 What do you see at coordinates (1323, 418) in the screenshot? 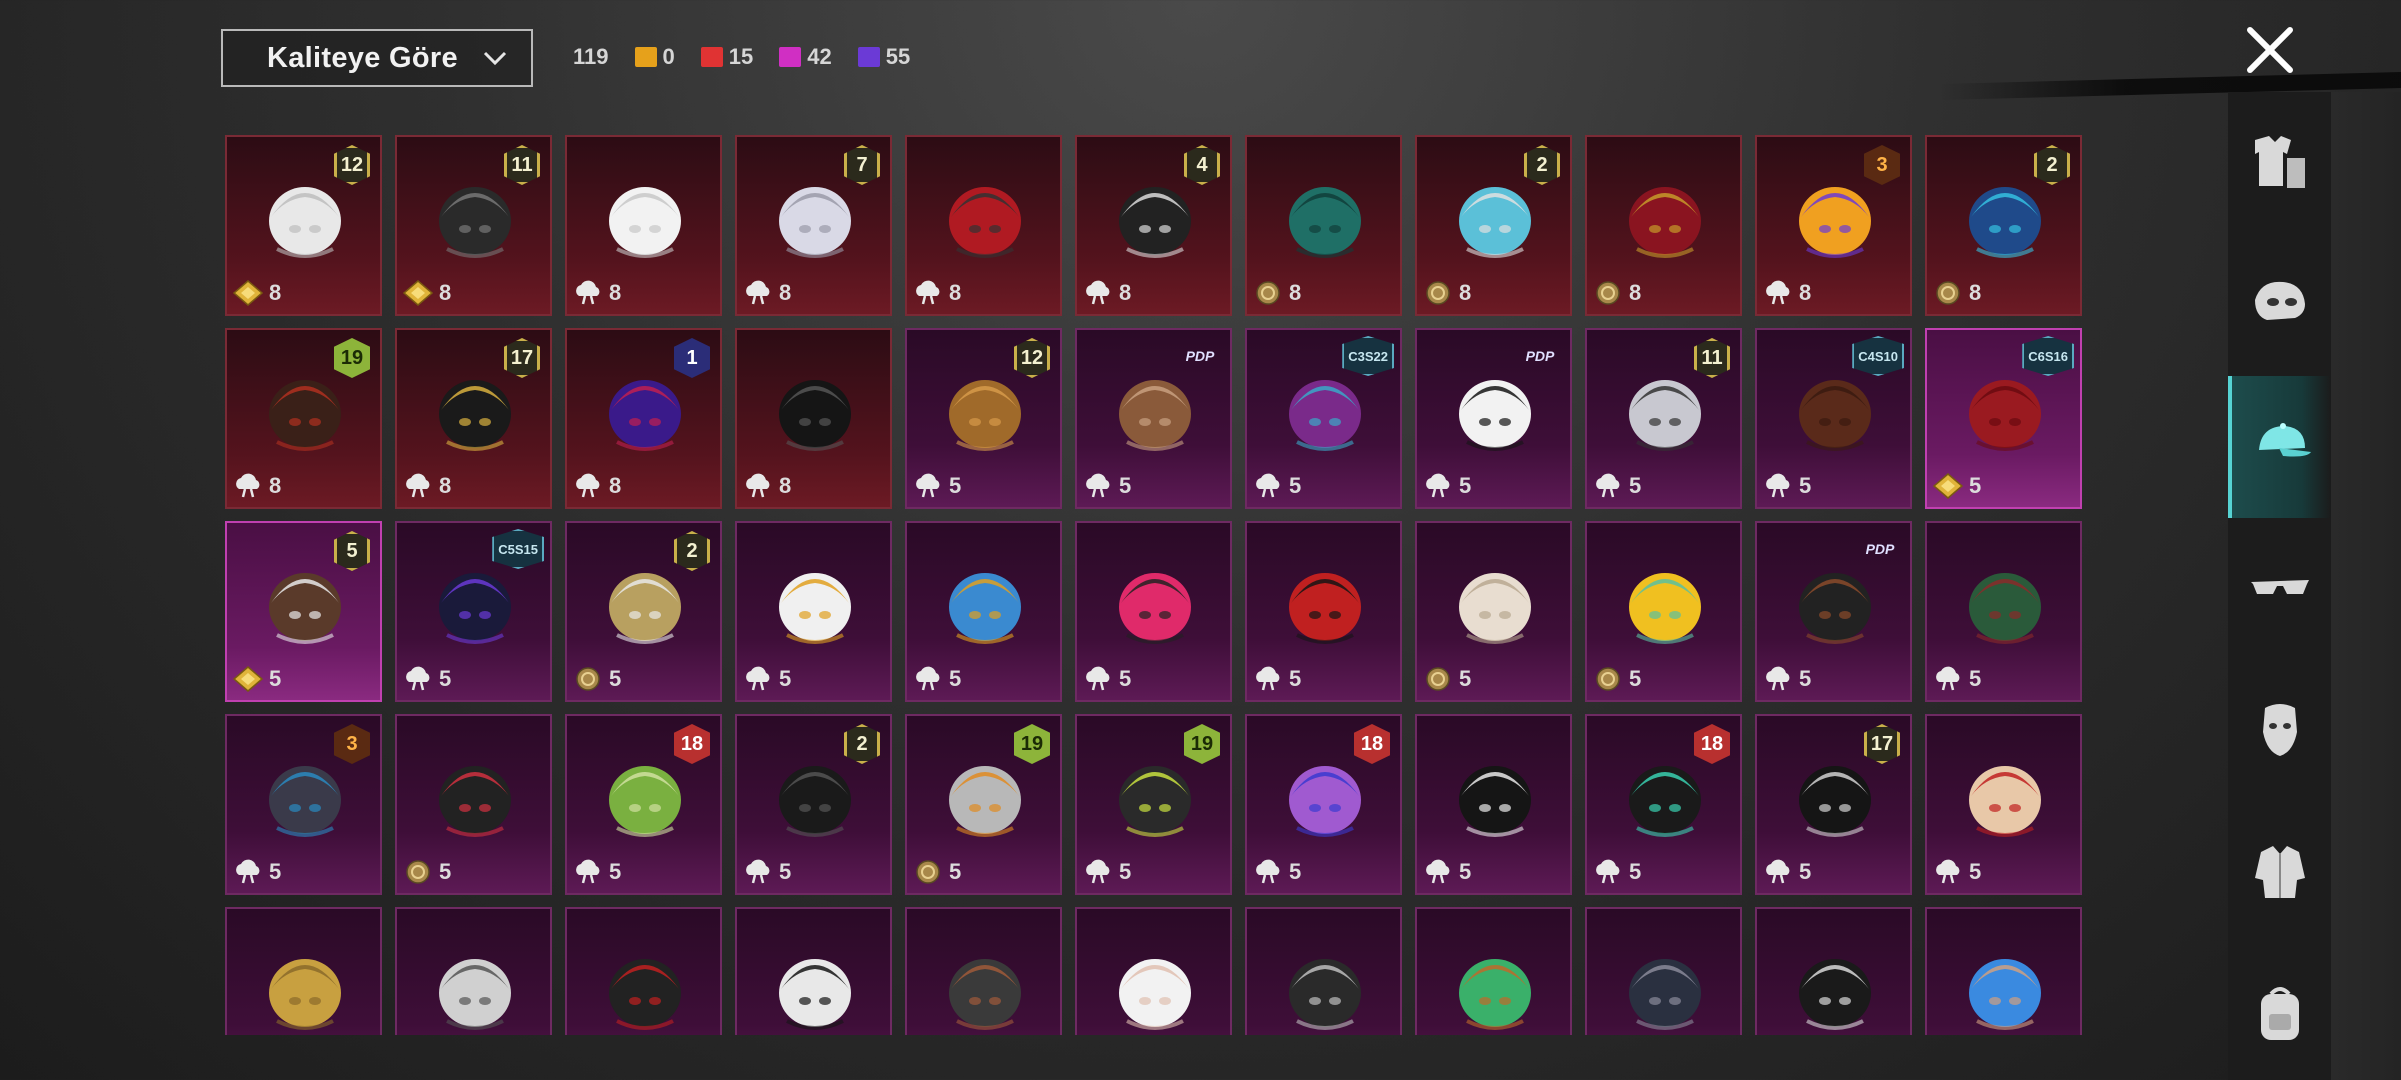
I see `item-card: C3S22 5` at bounding box center [1323, 418].